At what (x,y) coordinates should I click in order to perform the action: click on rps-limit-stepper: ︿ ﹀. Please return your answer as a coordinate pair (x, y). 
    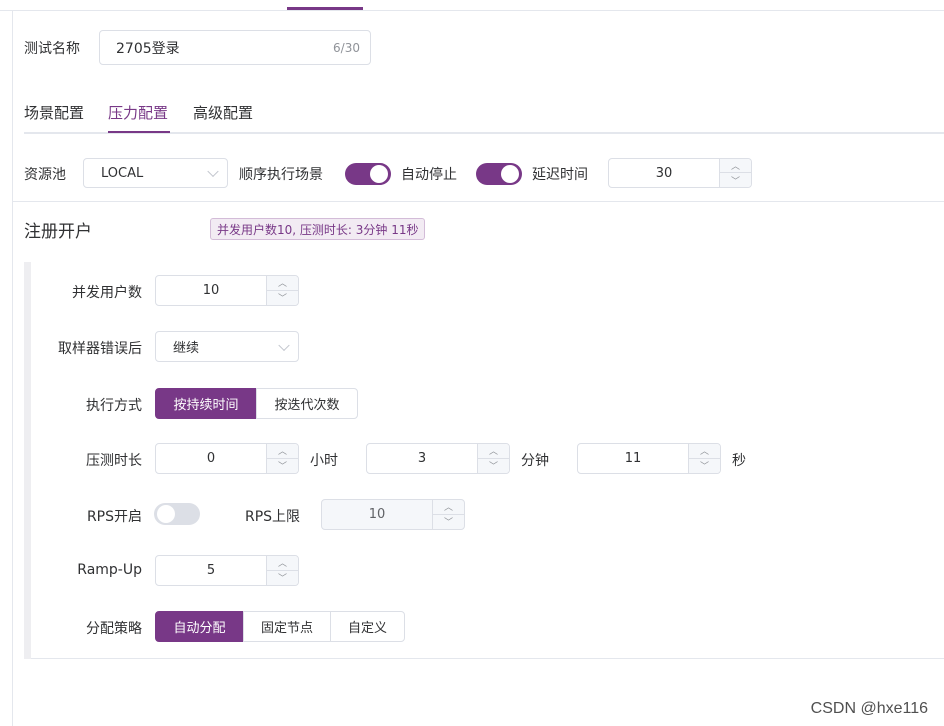
    Looking at the image, I should click on (448, 514).